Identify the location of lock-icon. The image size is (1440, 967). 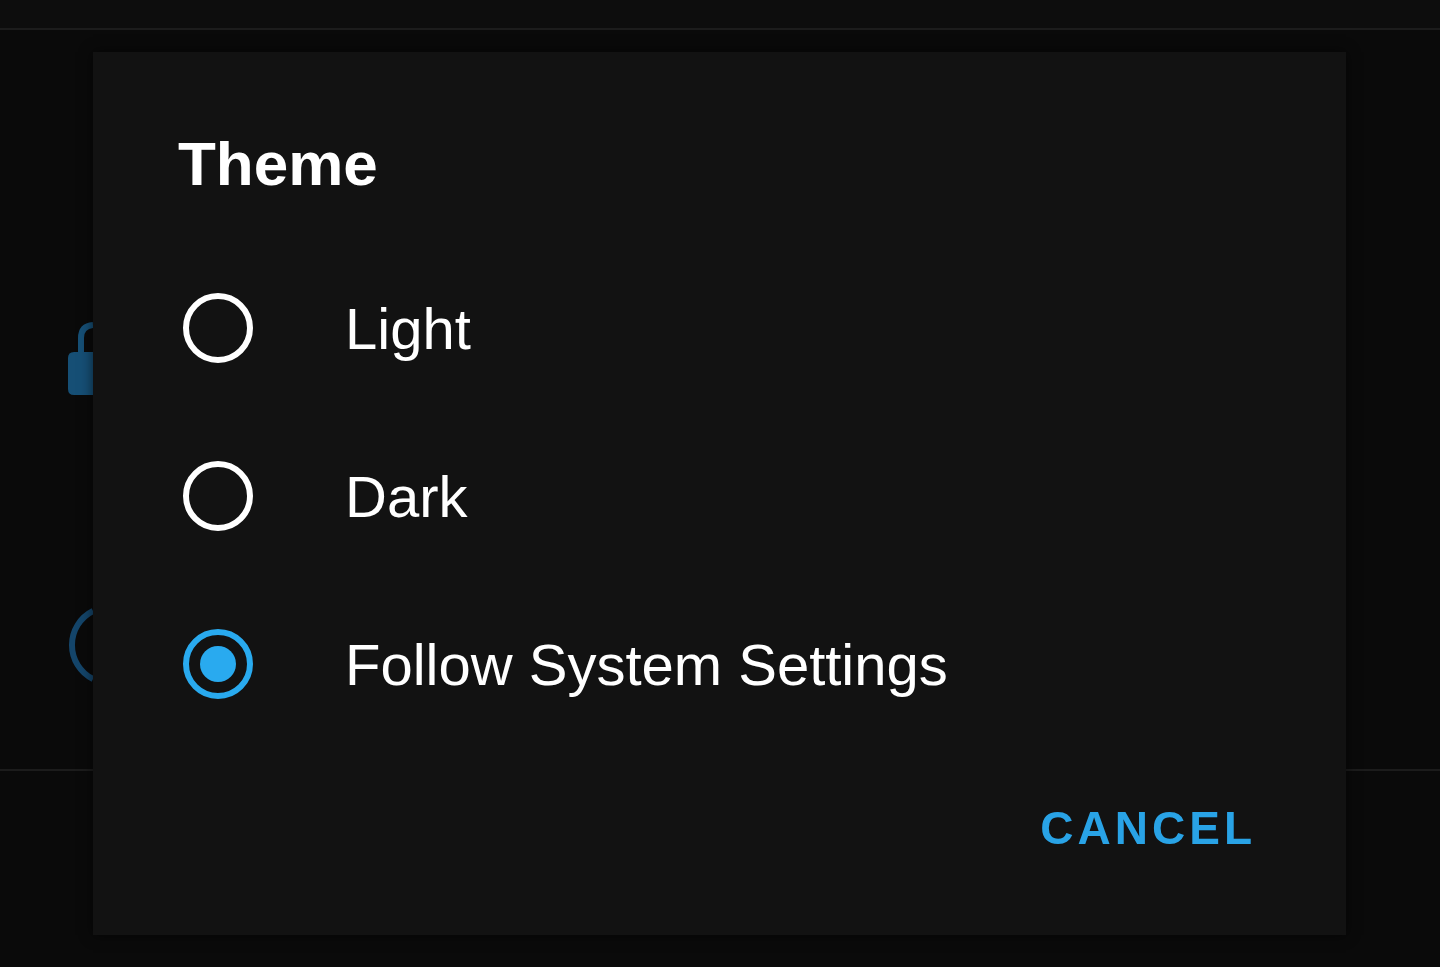
(80, 358).